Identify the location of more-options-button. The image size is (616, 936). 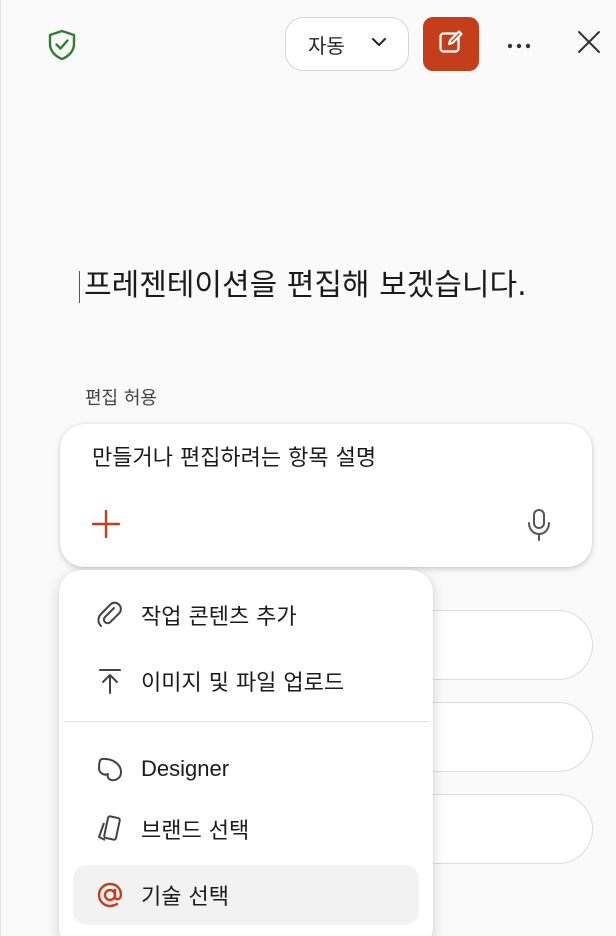
(519, 44).